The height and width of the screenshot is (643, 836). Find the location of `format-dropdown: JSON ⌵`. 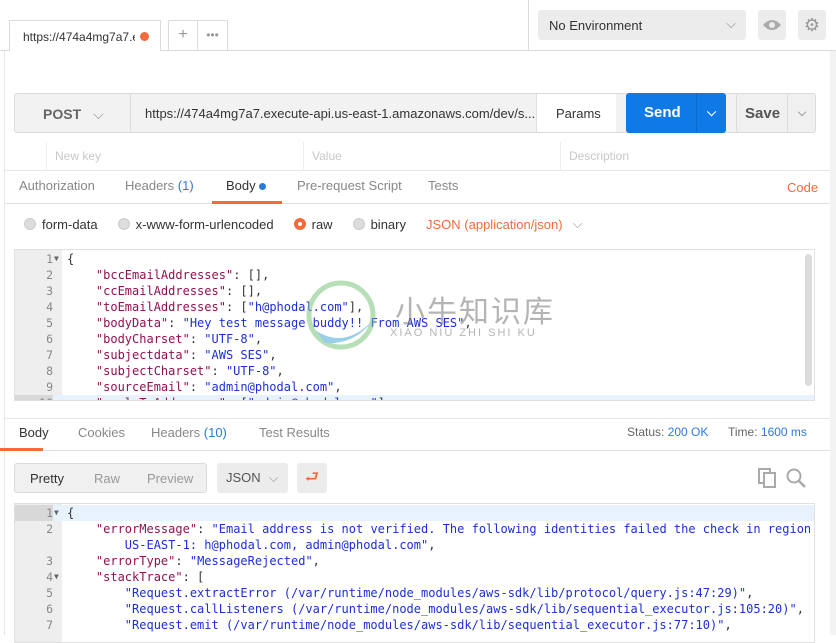

format-dropdown: JSON ⌵ is located at coordinates (252, 478).